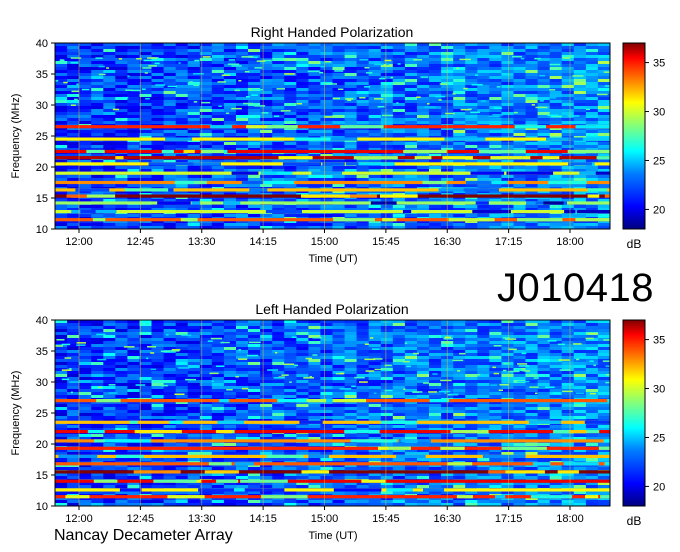 This screenshot has width=680, height=552. What do you see at coordinates (42, 168) in the screenshot?
I see `y-tick-label: 20` at bounding box center [42, 168].